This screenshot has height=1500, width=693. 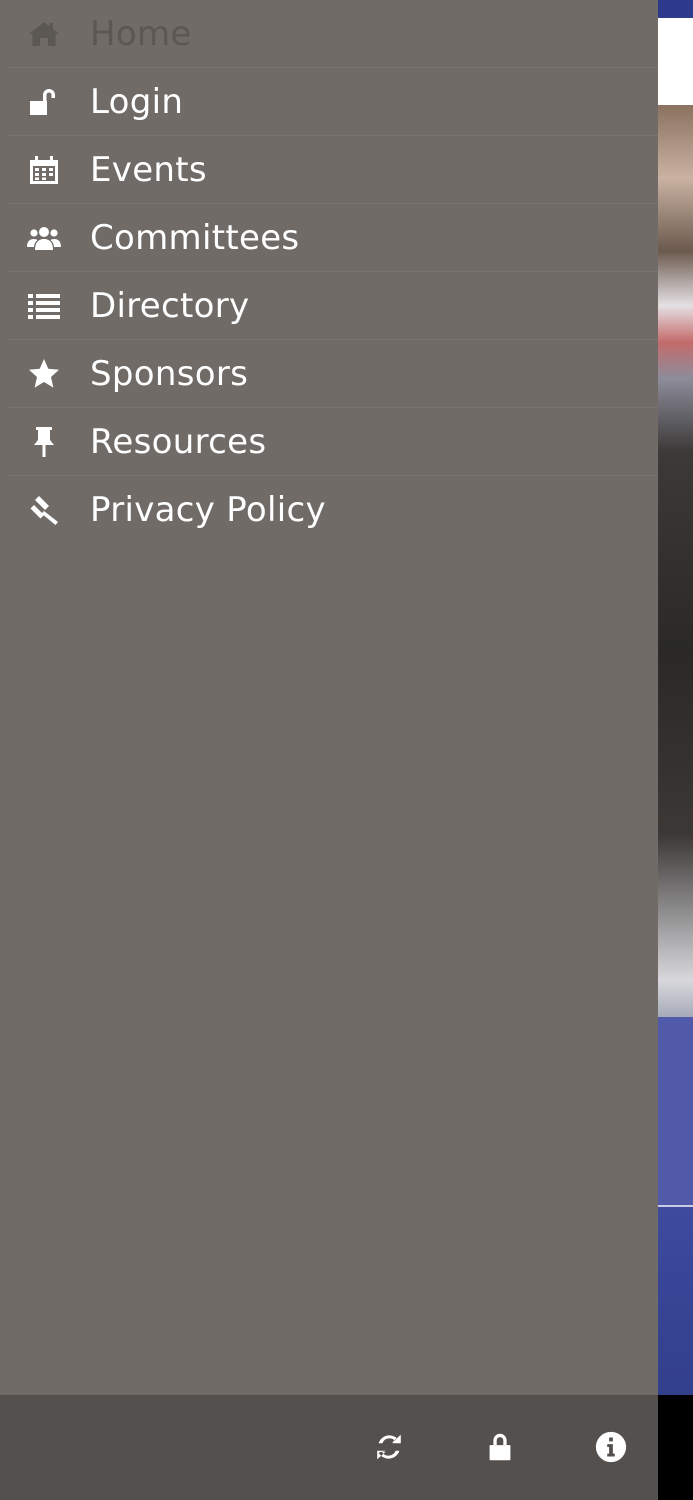 What do you see at coordinates (44, 510) in the screenshot?
I see `gavel-icon` at bounding box center [44, 510].